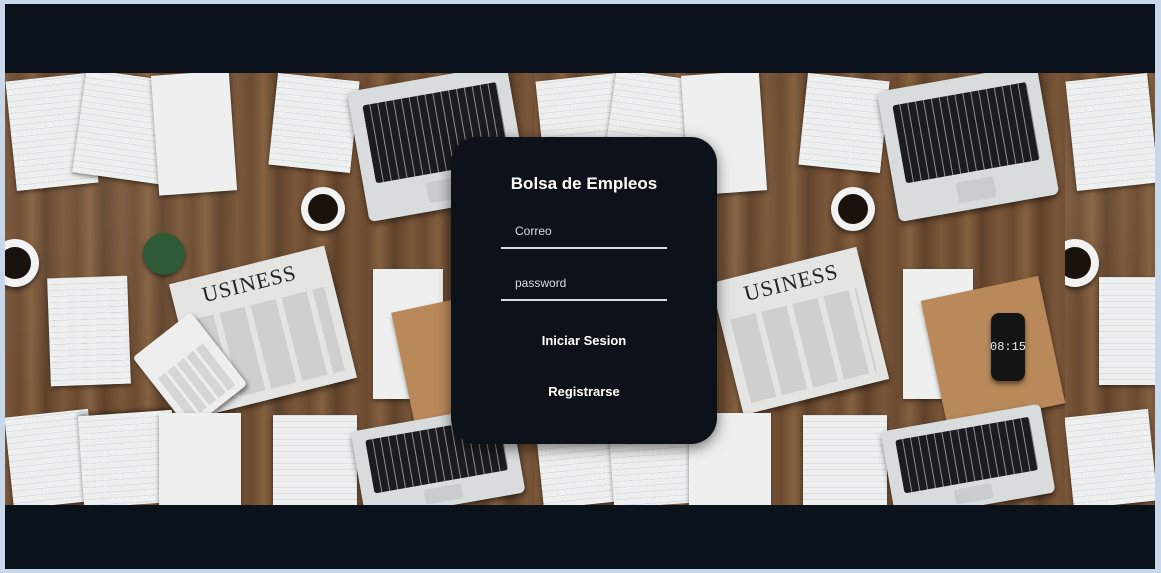 Image resolution: width=1161 pixels, height=573 pixels. I want to click on phone-clock: 08:15, so click(1008, 347).